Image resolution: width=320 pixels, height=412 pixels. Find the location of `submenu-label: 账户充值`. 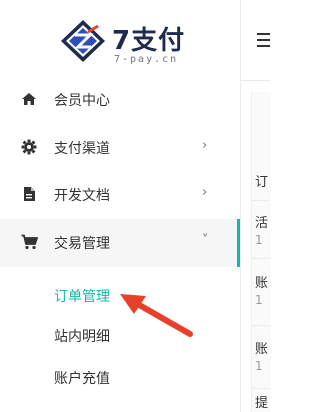

submenu-label: 账户充值 is located at coordinates (82, 379).